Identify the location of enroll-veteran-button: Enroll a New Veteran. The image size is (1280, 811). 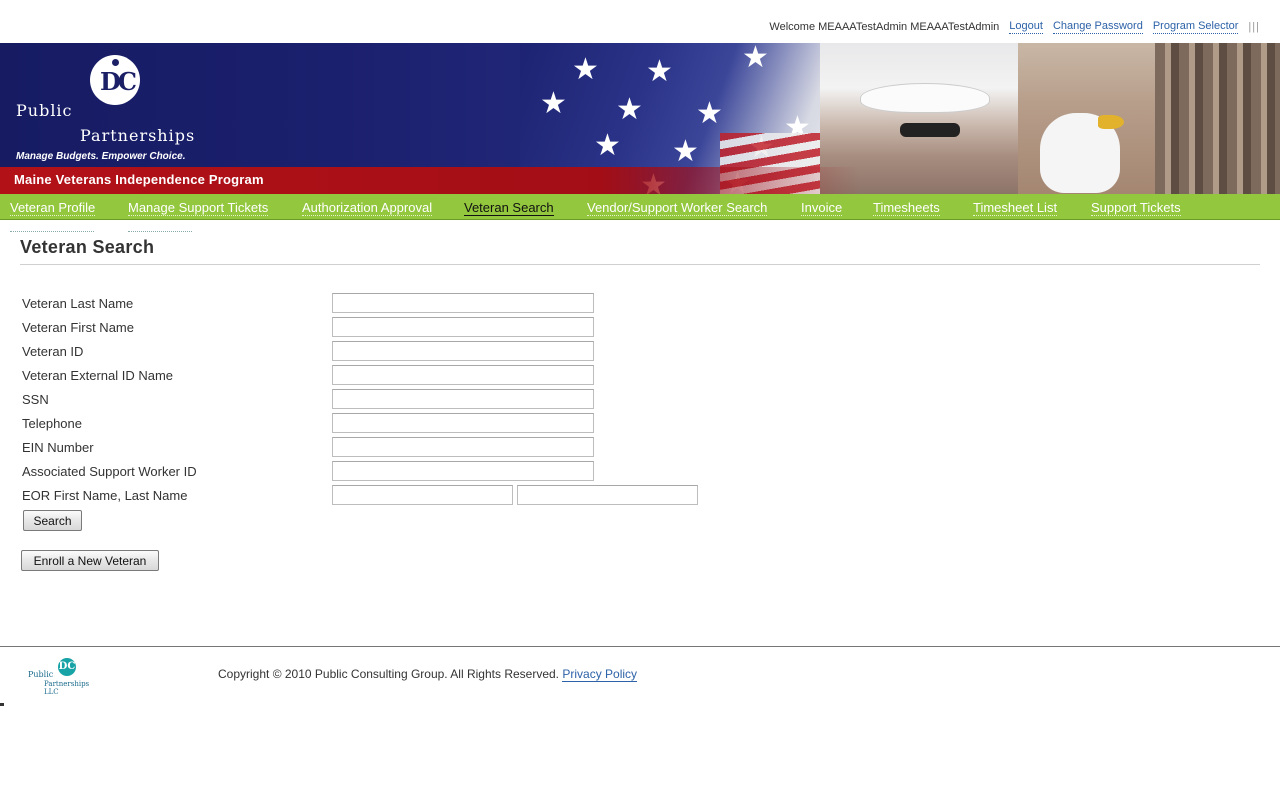
(90, 560).